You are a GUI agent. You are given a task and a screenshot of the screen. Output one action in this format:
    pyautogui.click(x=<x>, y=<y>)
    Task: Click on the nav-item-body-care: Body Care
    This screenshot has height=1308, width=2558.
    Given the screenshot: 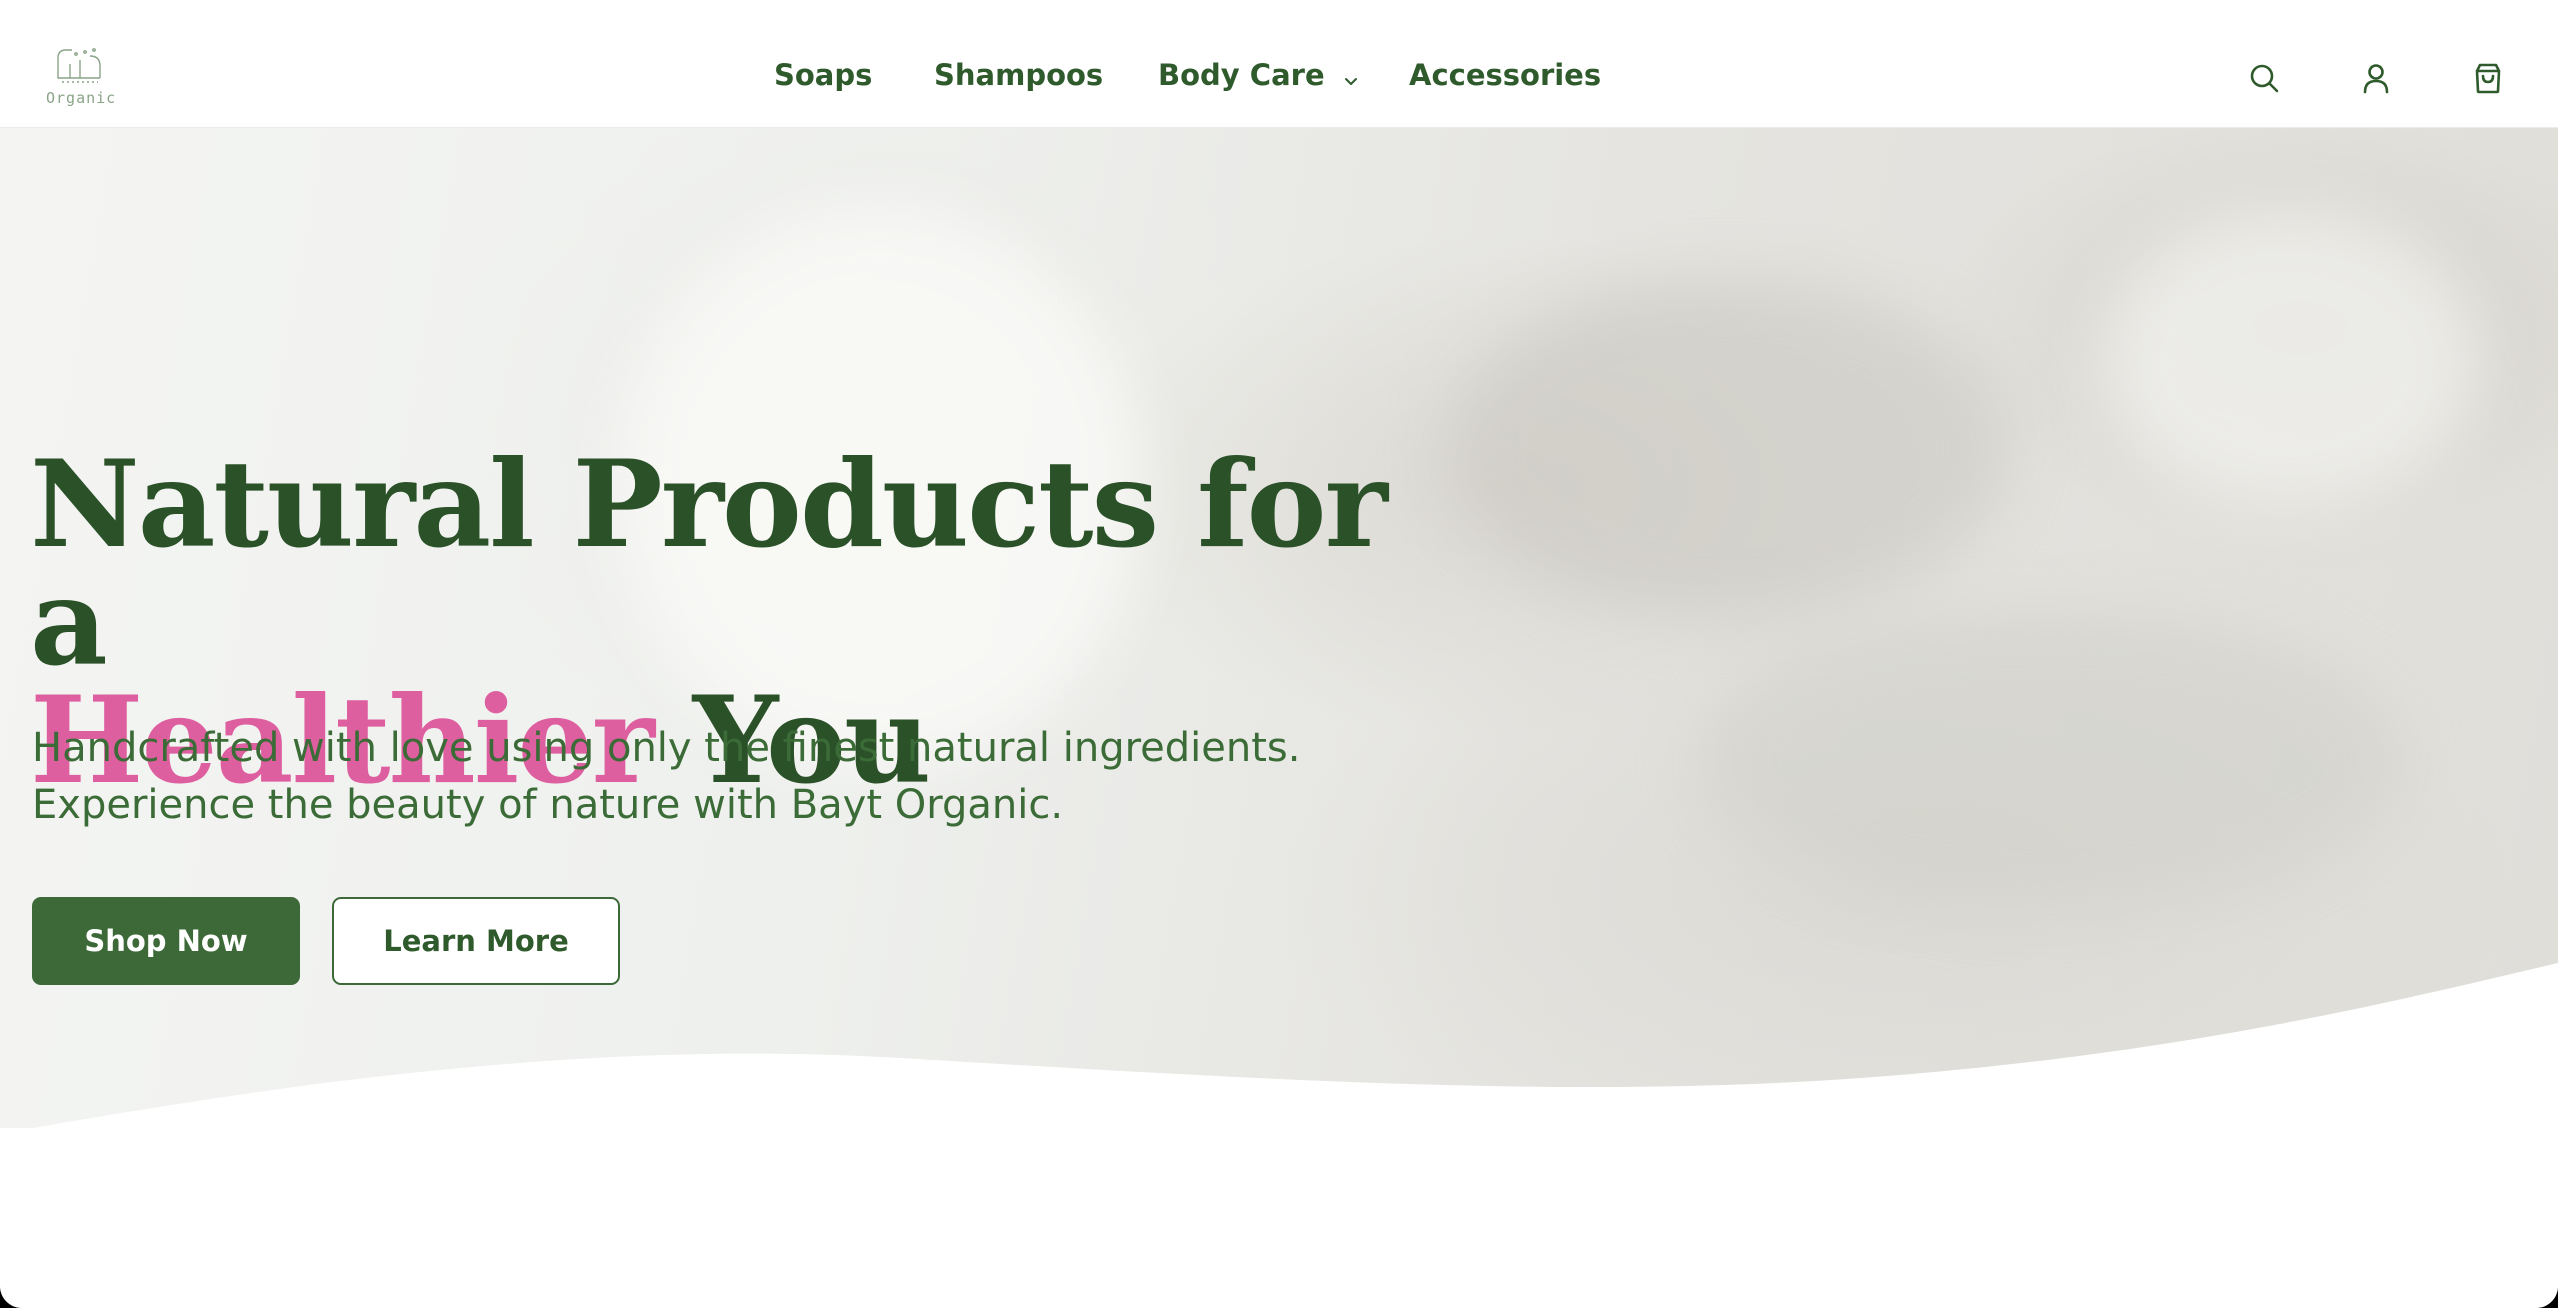 What is the action you would take?
    pyautogui.click(x=1258, y=76)
    